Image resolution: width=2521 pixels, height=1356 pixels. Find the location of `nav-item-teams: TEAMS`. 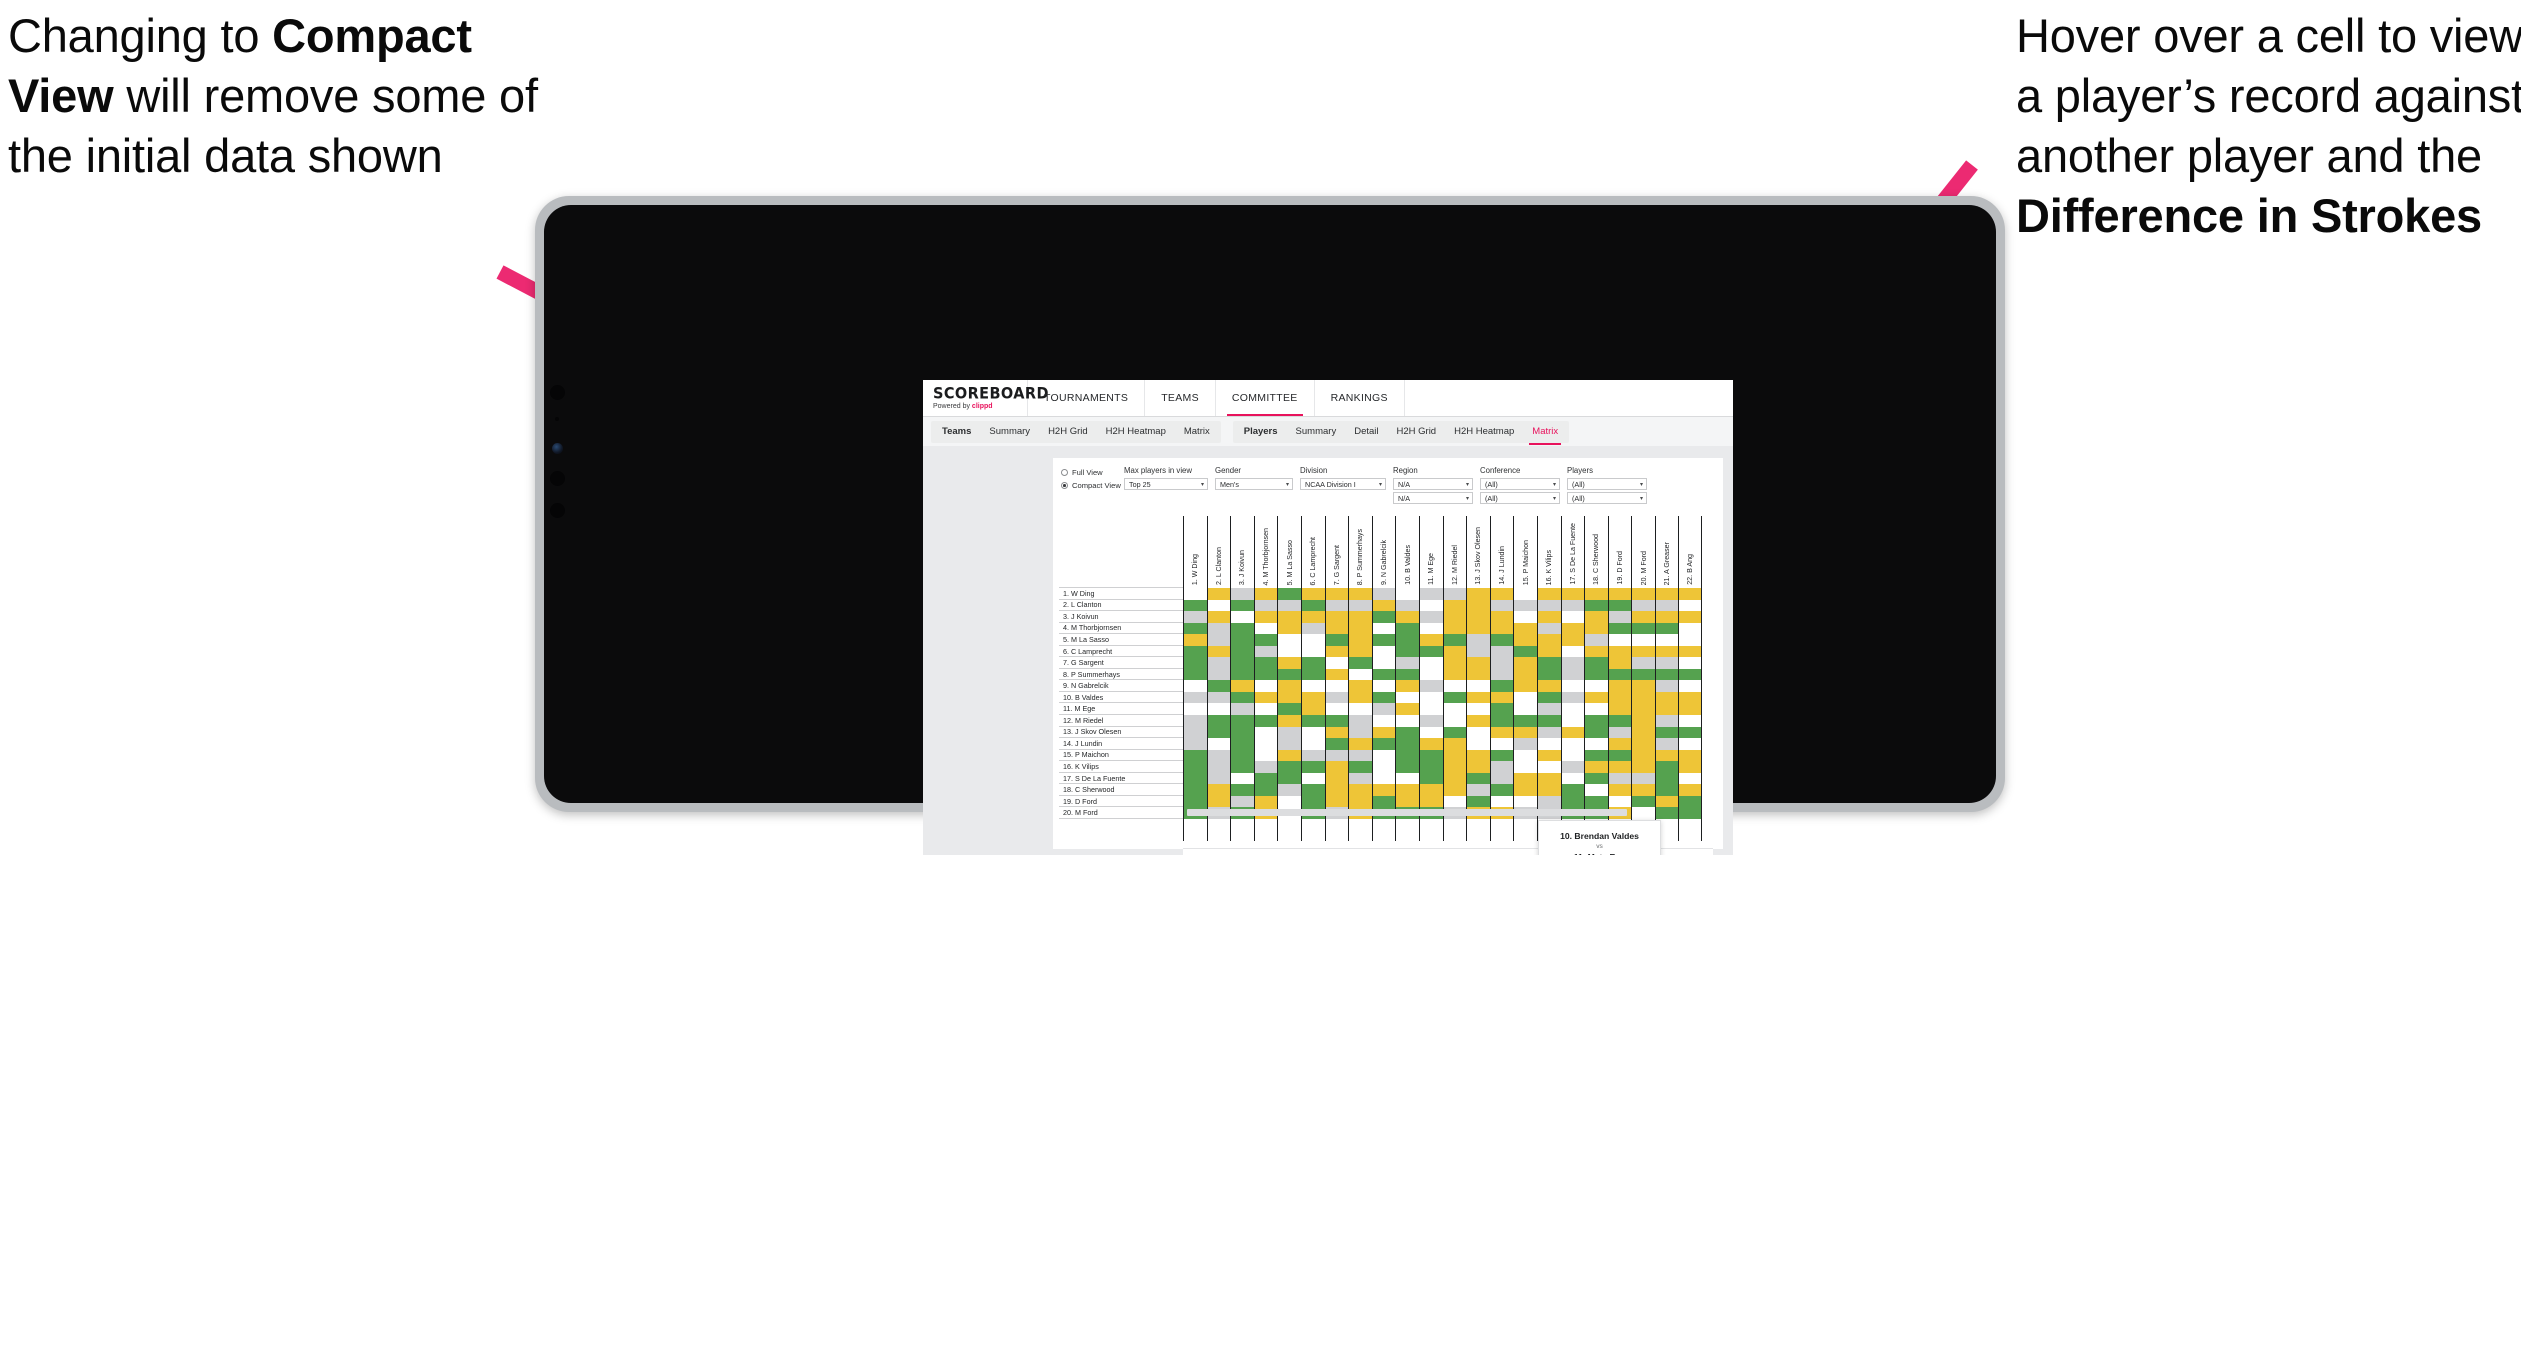

nav-item-teams: TEAMS is located at coordinates (1180, 398).